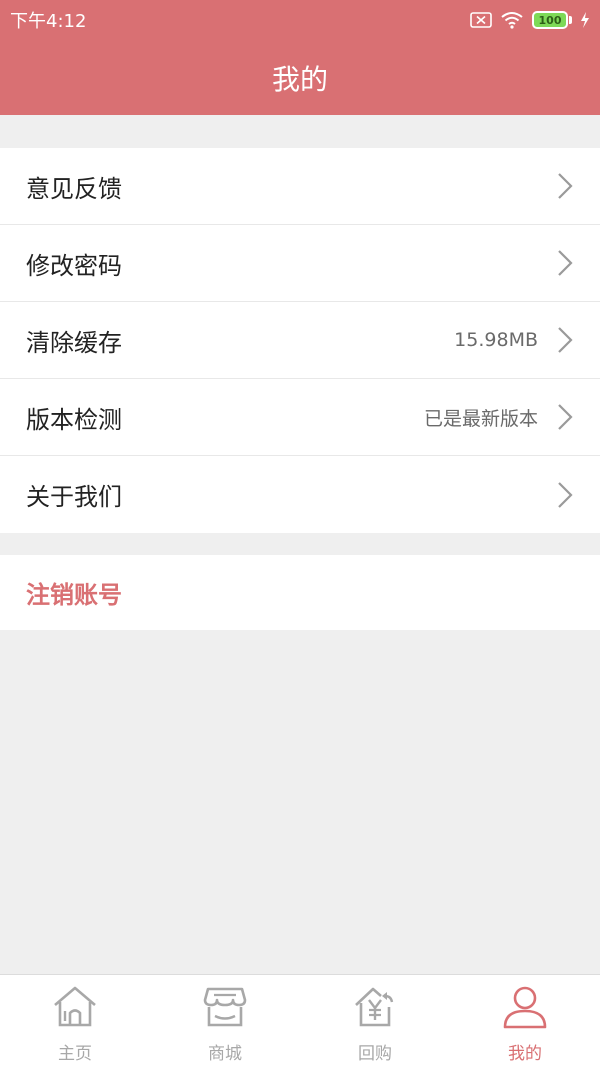 This screenshot has height=1067, width=600. Describe the element at coordinates (74, 497) in the screenshot. I see `menu-item-label: 关于我们` at that location.